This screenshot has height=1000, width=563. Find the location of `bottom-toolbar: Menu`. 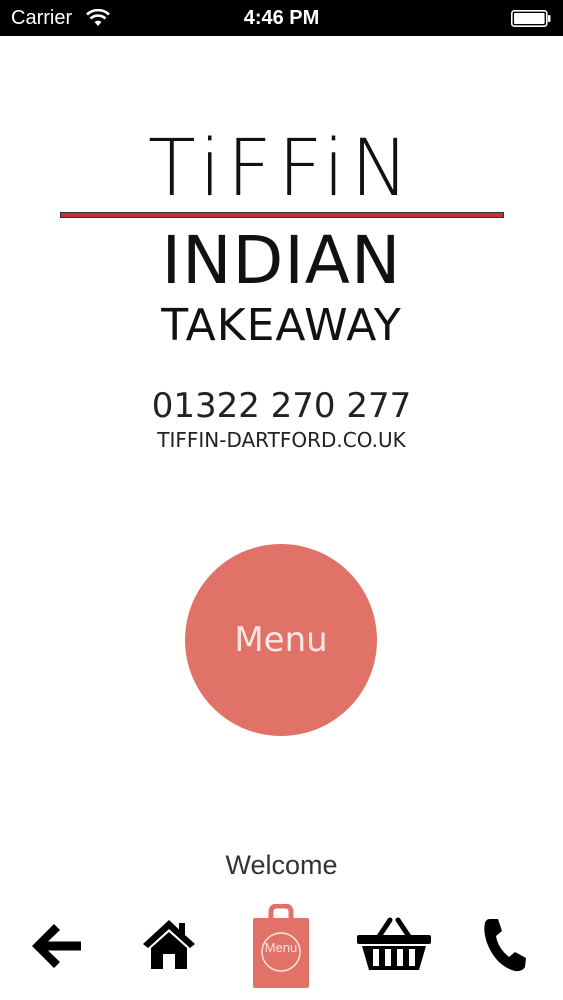

bottom-toolbar: Menu is located at coordinates (281, 950).